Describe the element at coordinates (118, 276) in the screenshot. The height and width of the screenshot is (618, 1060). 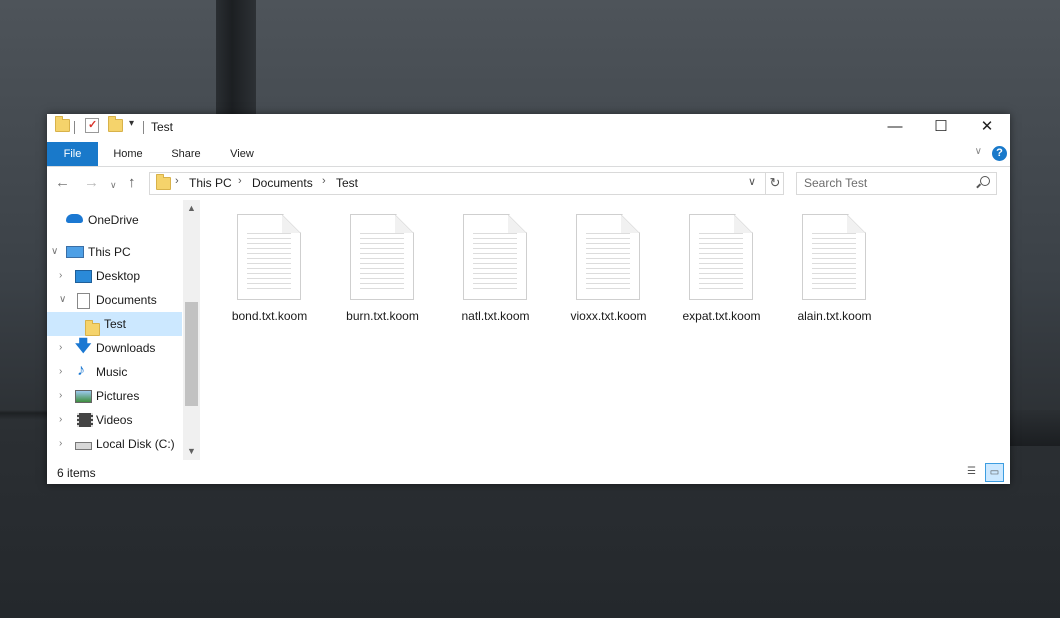
I see `sidebar-item-label: Desktop` at that location.